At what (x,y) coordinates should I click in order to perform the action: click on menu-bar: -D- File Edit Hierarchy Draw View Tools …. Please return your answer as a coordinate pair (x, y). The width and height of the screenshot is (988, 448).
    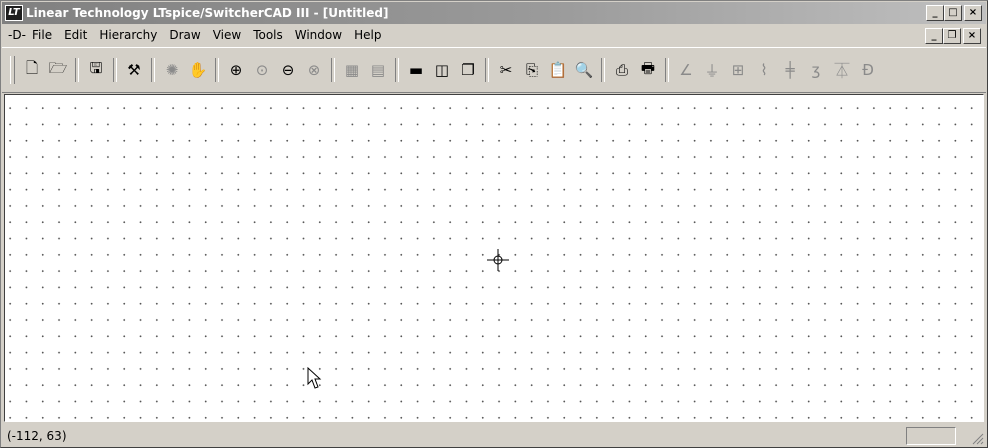
    Looking at the image, I should click on (494, 35).